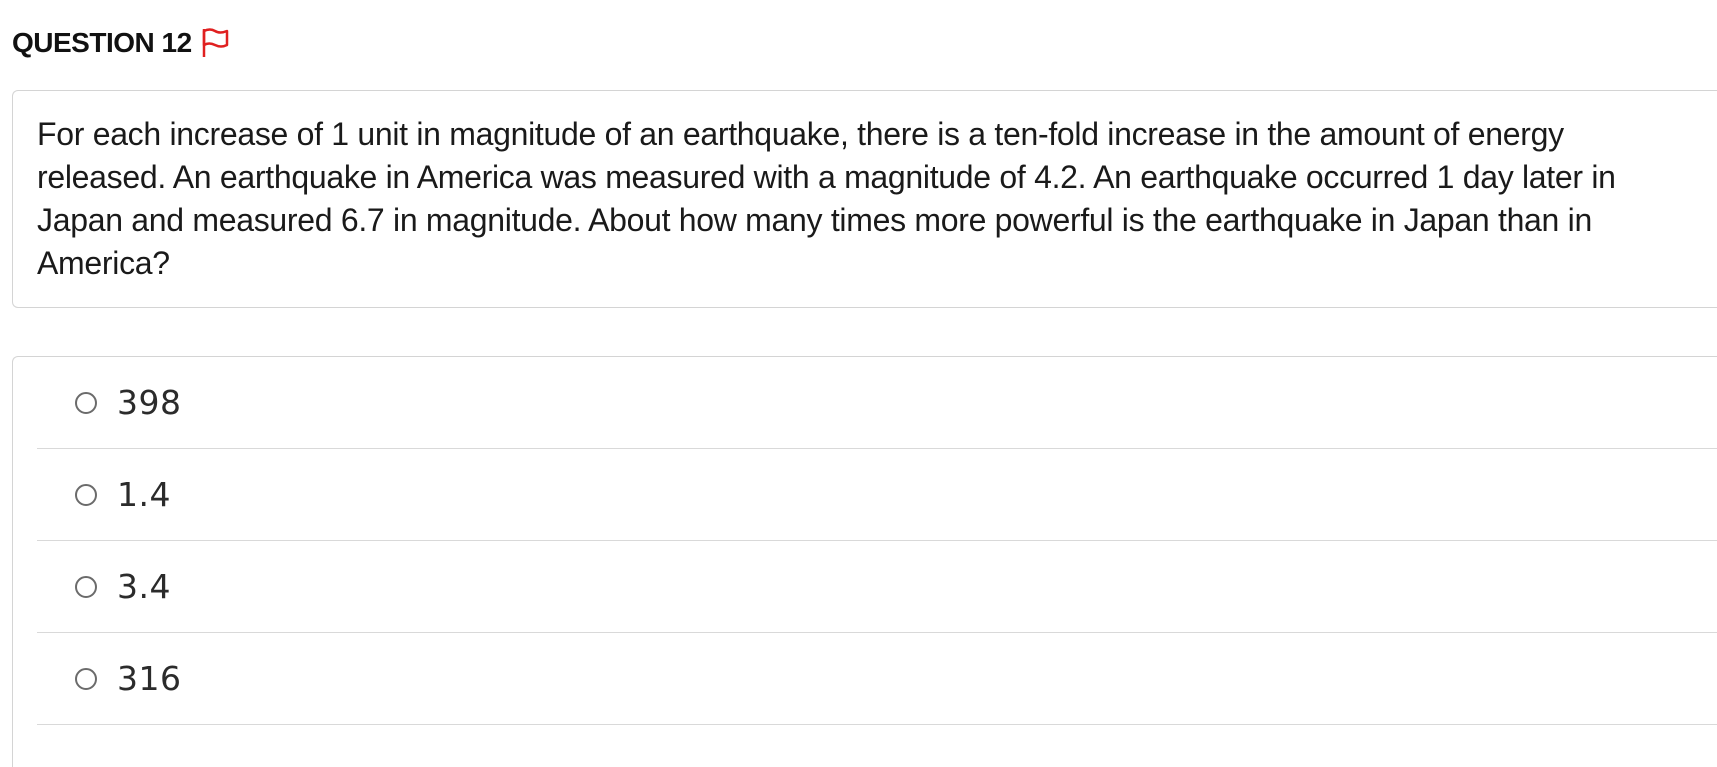 Image resolution: width=1717 pixels, height=767 pixels. Describe the element at coordinates (877, 587) in the screenshot. I see `answer-option-3: 3.4` at that location.